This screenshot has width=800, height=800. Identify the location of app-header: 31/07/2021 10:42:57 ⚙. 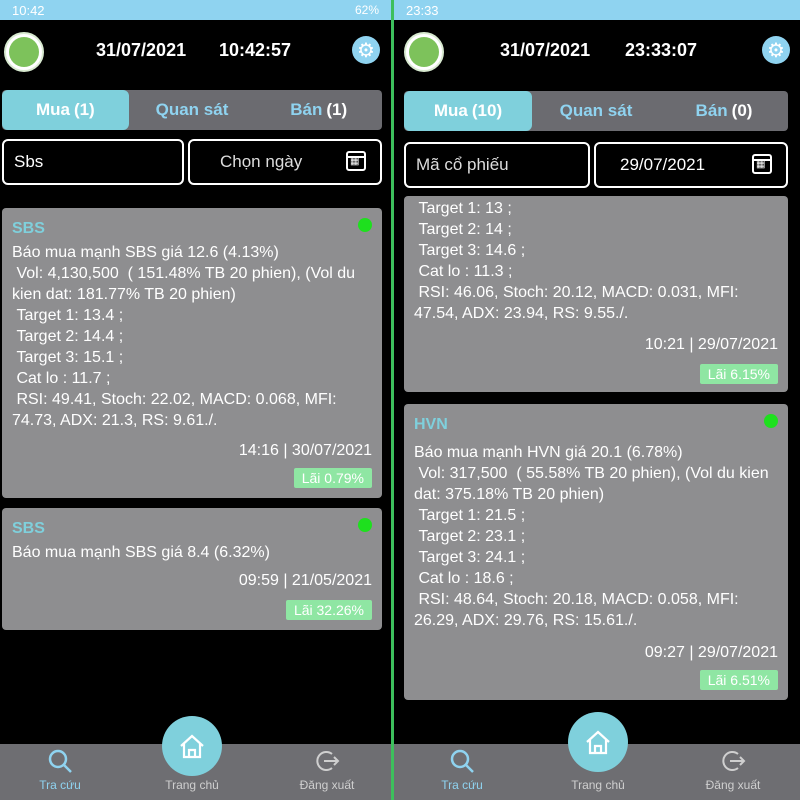
(195, 50).